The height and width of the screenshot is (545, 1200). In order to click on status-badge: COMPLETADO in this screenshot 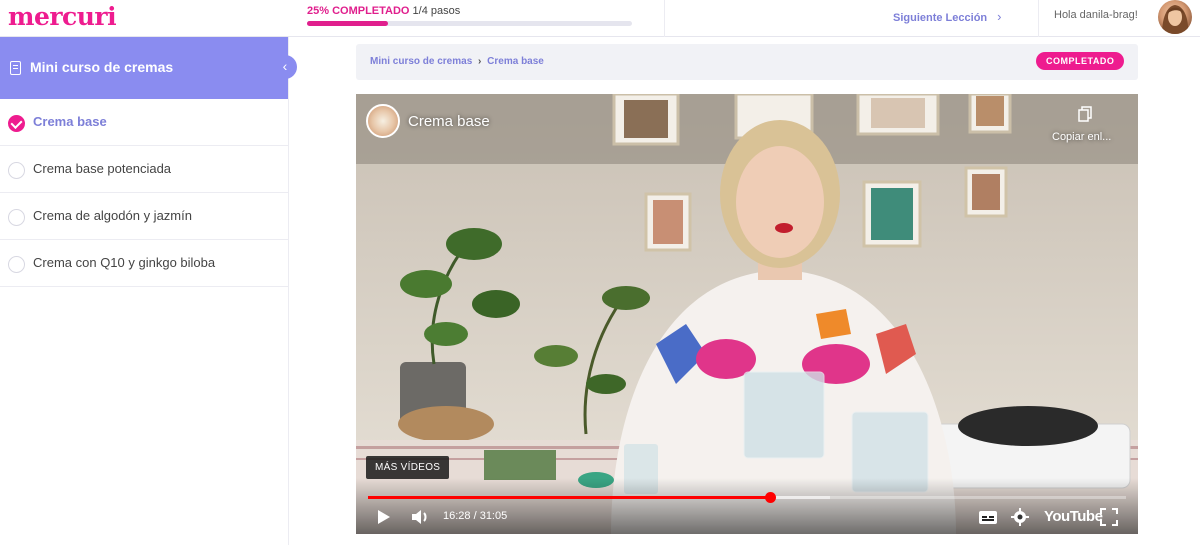, I will do `click(1080, 61)`.